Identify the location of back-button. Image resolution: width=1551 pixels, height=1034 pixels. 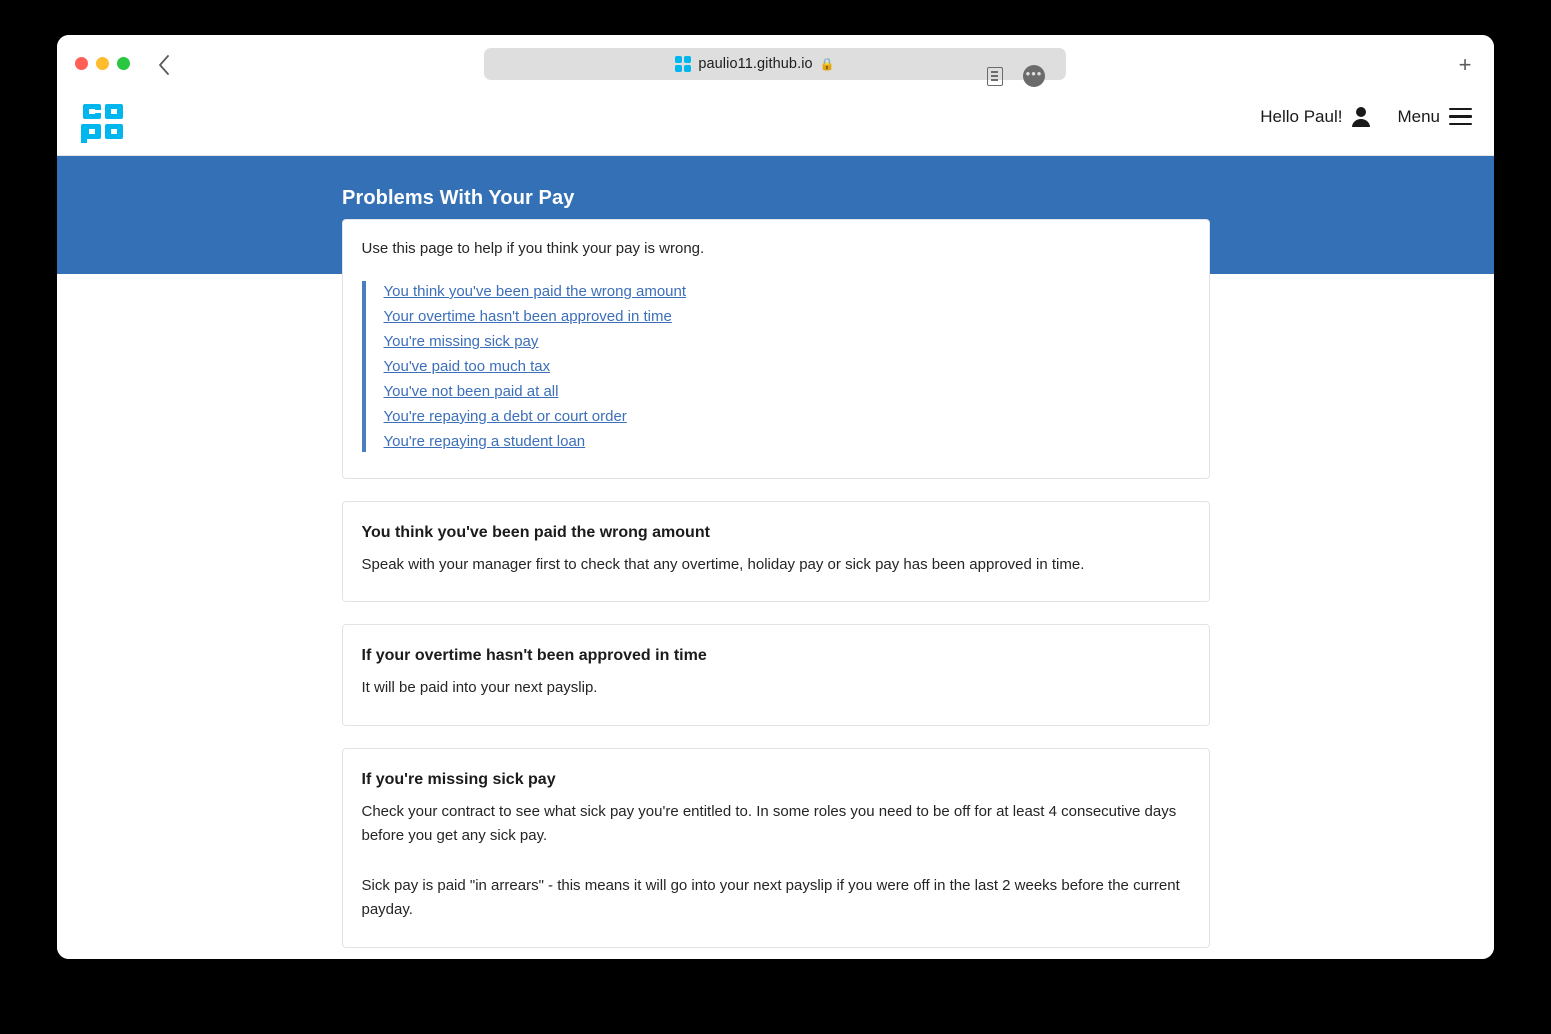
(164, 65).